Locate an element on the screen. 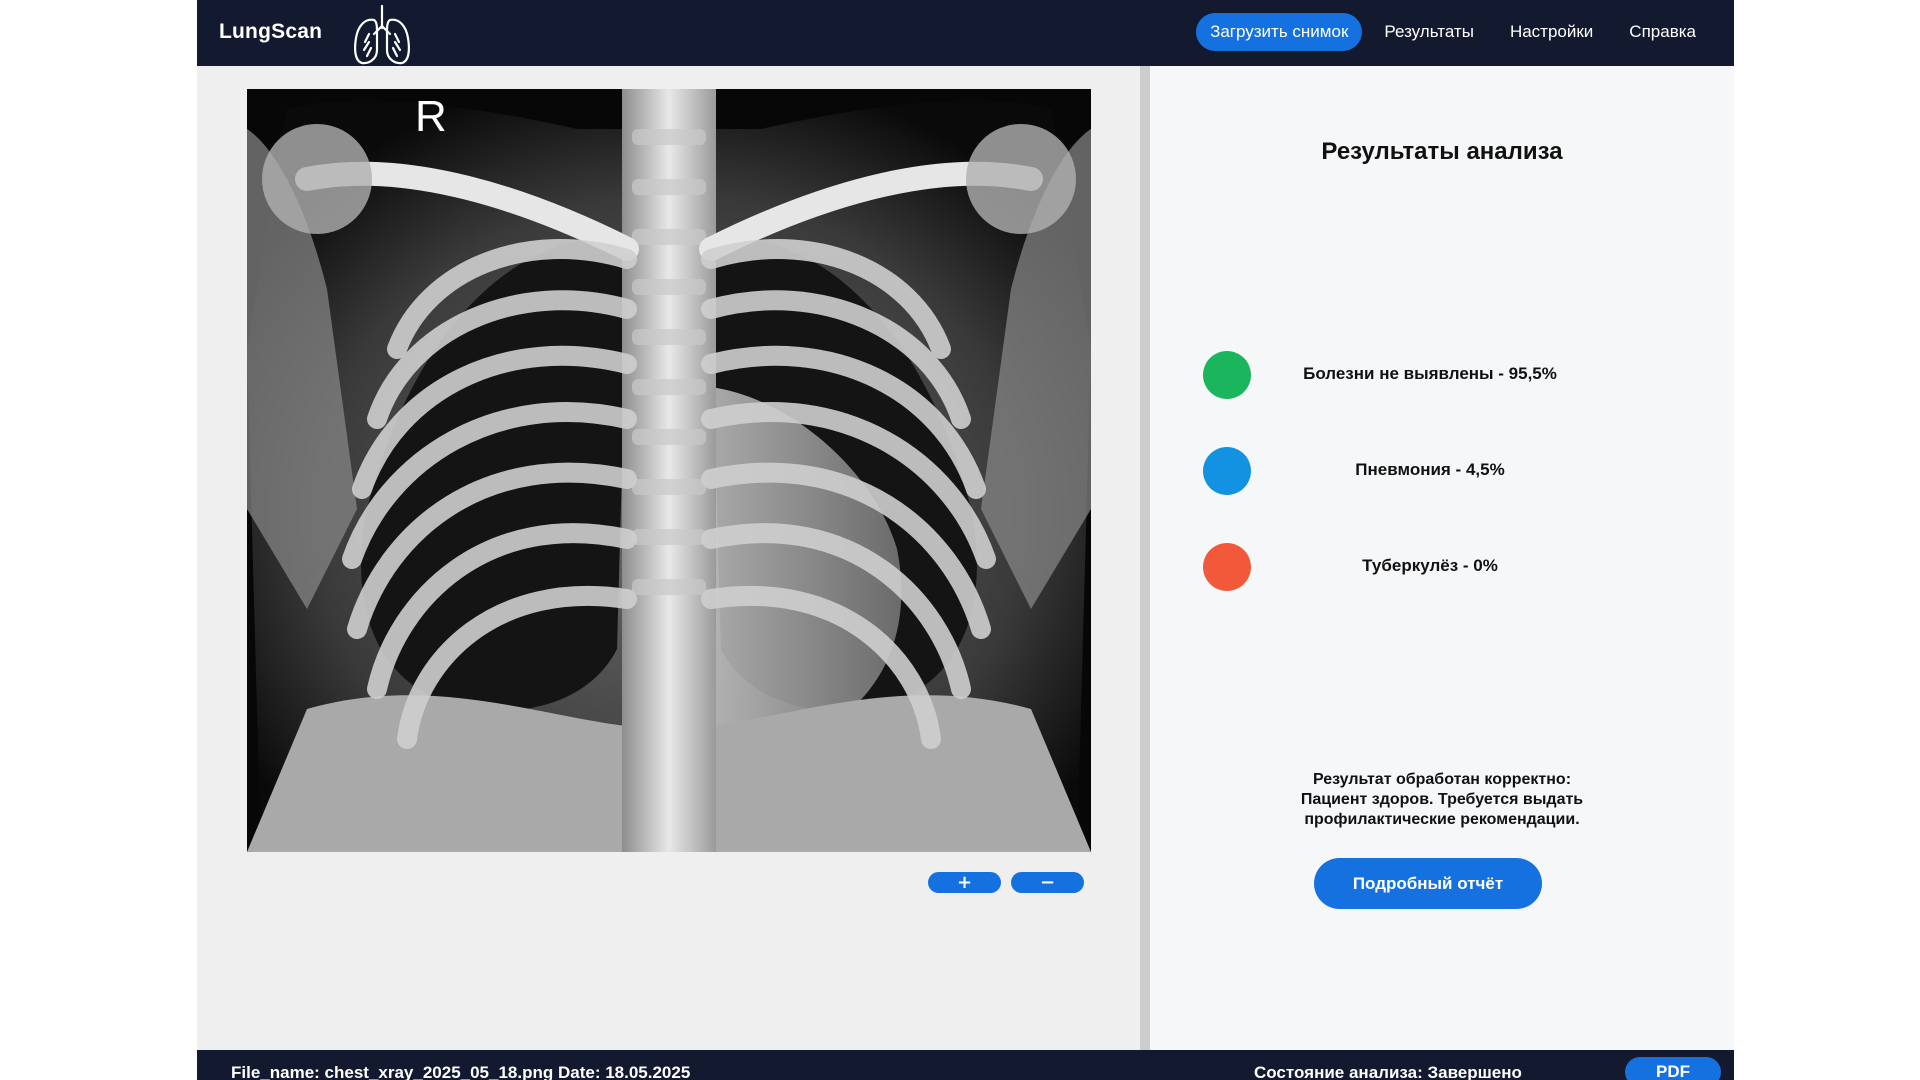 The height and width of the screenshot is (1080, 1920). analysis-status: Состояние анализа: Завершено is located at coordinates (1388, 1071).